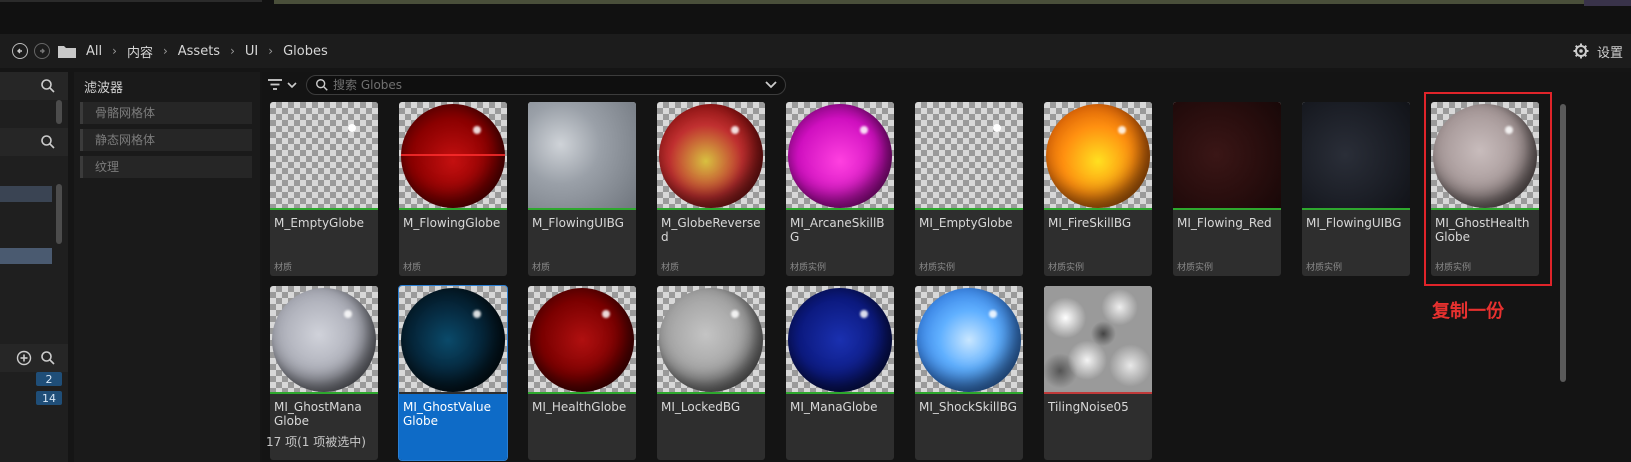  I want to click on count-badge: 14, so click(49, 398).